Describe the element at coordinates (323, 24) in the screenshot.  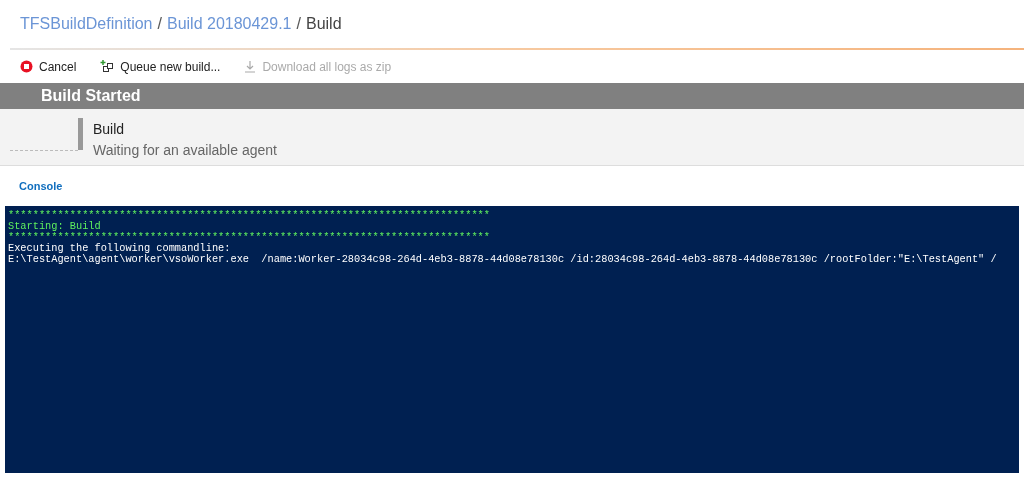
I see `breadcrumb-current: Build` at that location.